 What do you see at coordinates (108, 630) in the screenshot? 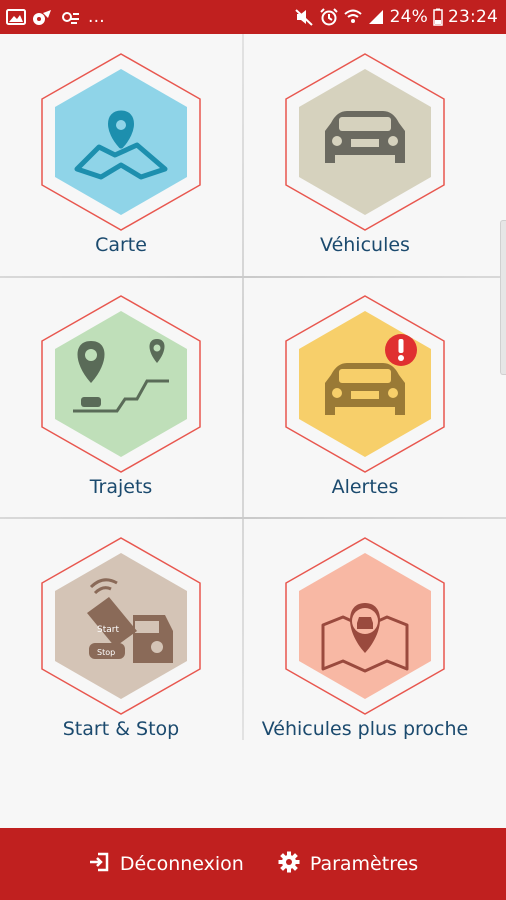
I see `svg-text: Start` at bounding box center [108, 630].